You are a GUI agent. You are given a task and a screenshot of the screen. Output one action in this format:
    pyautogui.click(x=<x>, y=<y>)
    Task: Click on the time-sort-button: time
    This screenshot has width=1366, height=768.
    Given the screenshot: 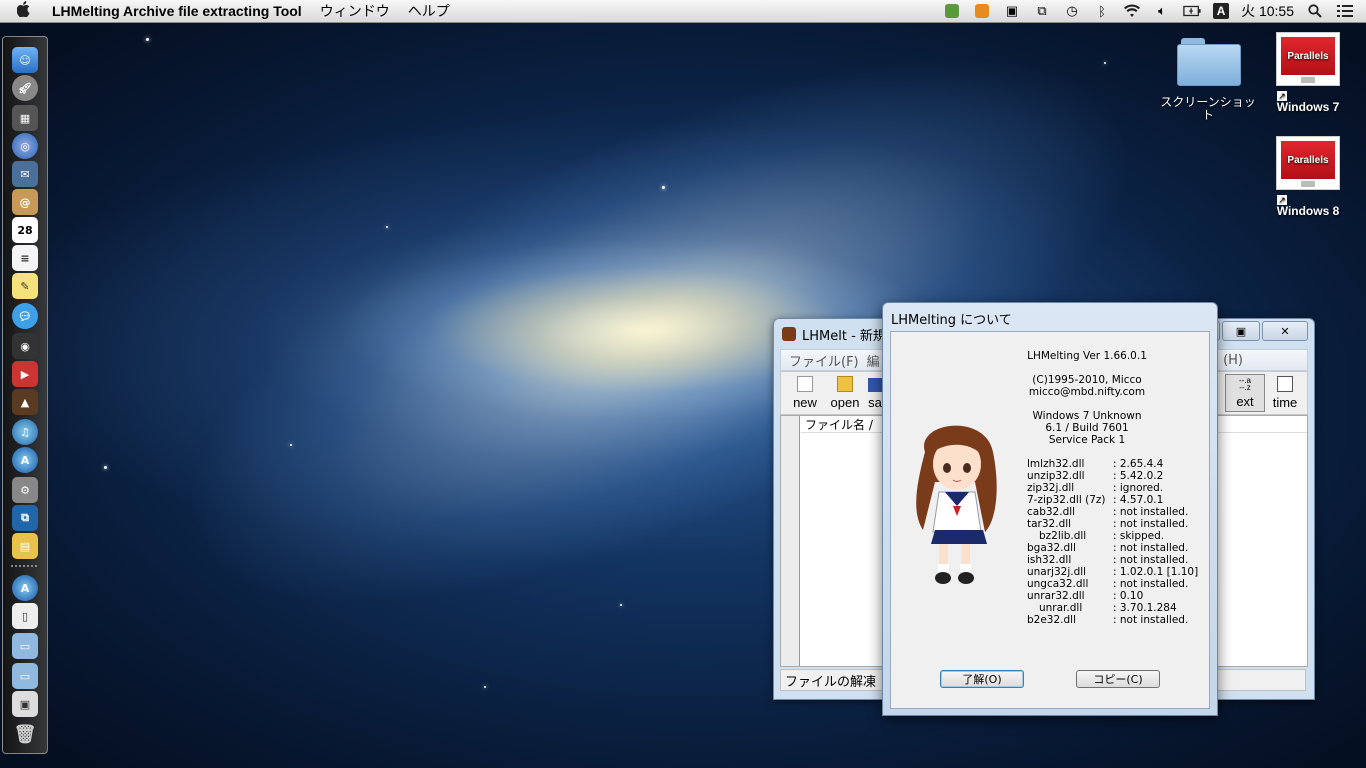 What is the action you would take?
    pyautogui.click(x=1285, y=393)
    